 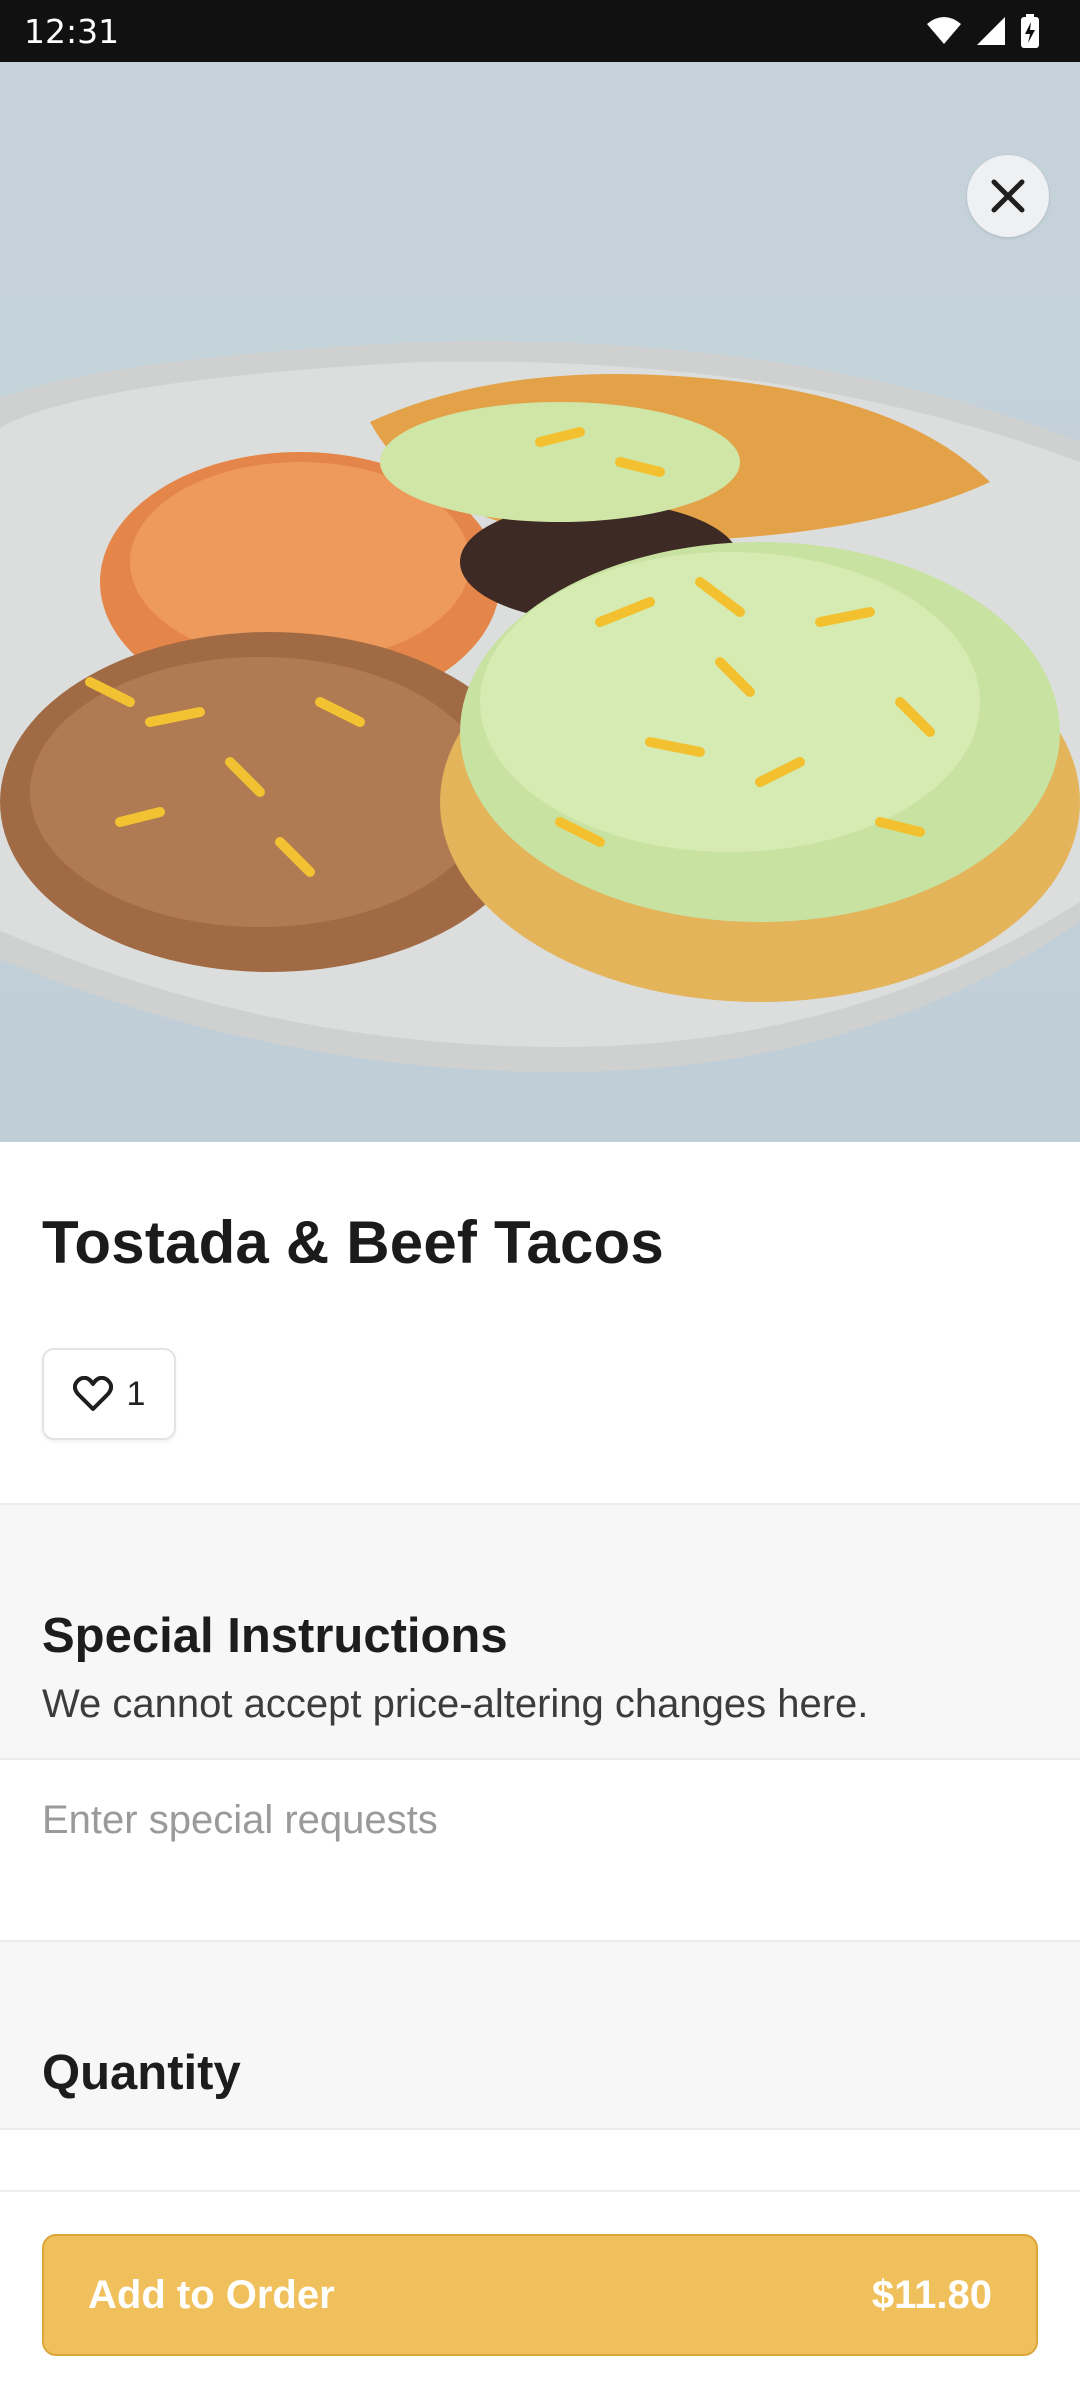 What do you see at coordinates (141, 2073) in the screenshot?
I see `quantity-title: Quantity` at bounding box center [141, 2073].